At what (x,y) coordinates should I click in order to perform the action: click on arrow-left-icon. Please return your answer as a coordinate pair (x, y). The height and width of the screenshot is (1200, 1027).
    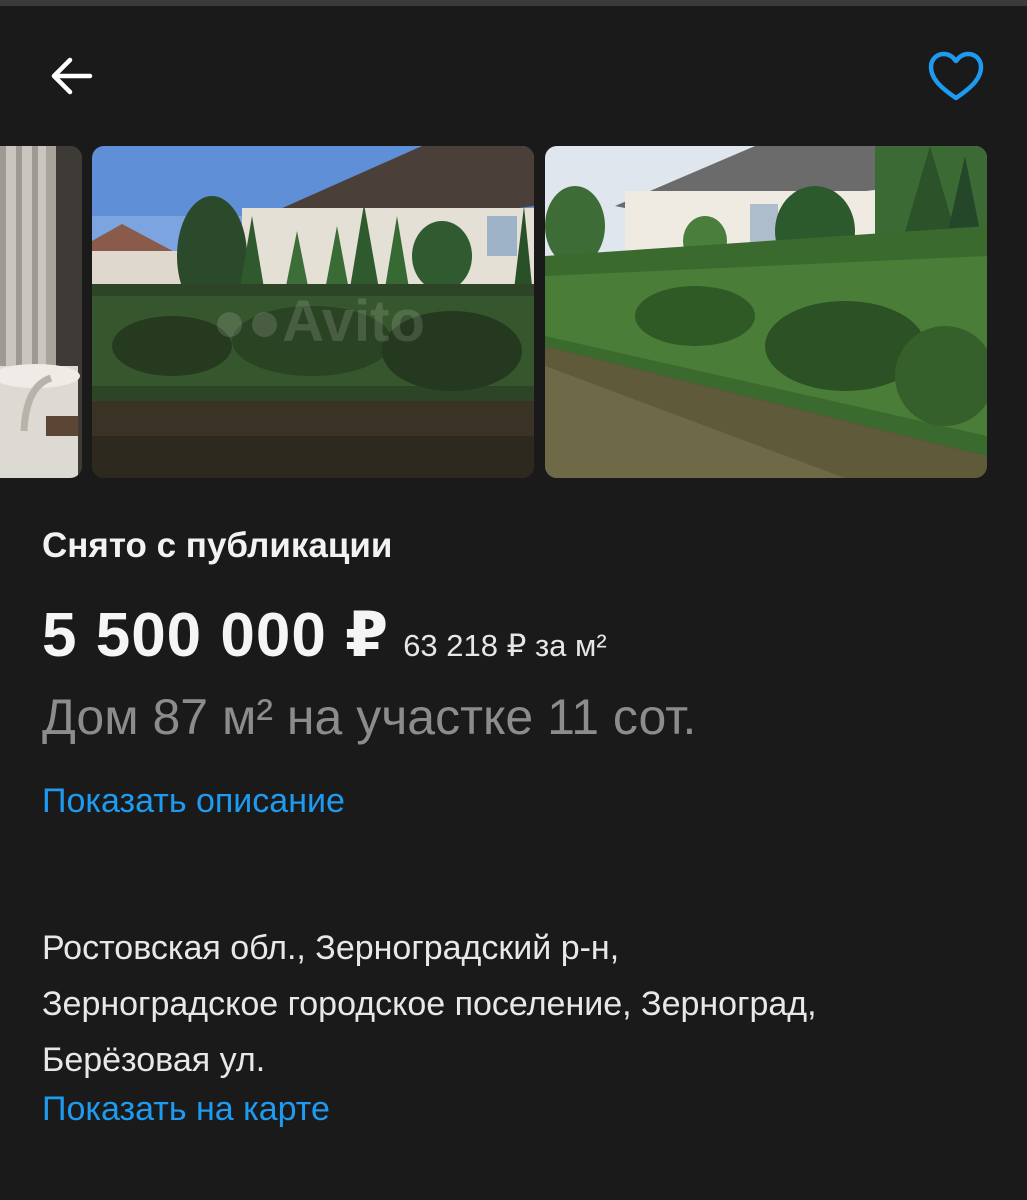
    Looking at the image, I should click on (72, 76).